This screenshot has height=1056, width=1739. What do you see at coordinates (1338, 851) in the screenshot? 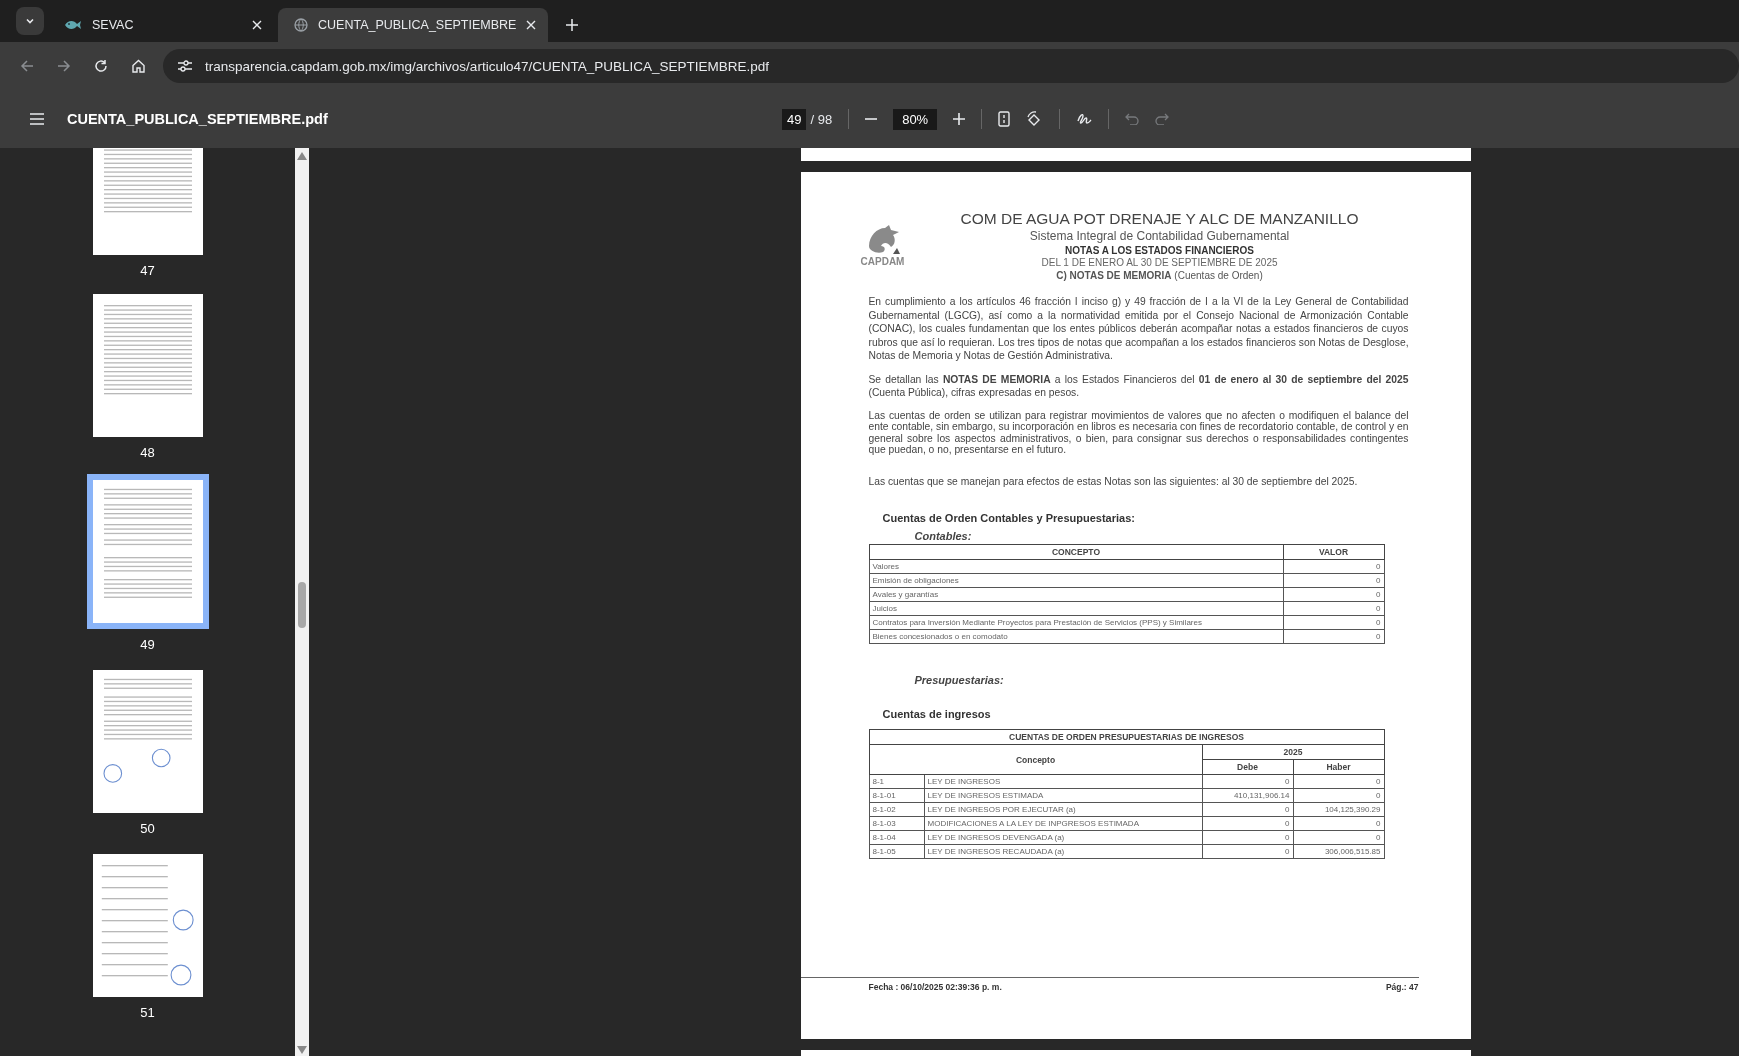
I see `table-cell: 306,006,515.85` at bounding box center [1338, 851].